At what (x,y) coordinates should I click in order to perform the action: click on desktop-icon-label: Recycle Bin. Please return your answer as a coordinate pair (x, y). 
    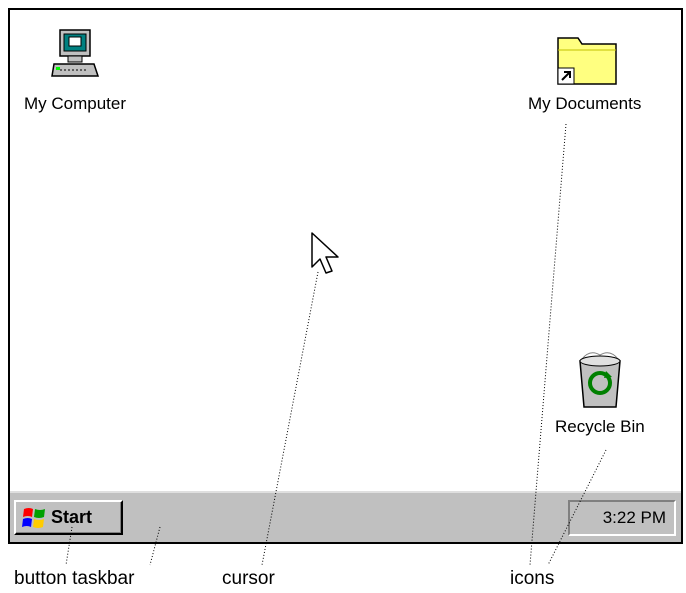
    Looking at the image, I should click on (600, 426).